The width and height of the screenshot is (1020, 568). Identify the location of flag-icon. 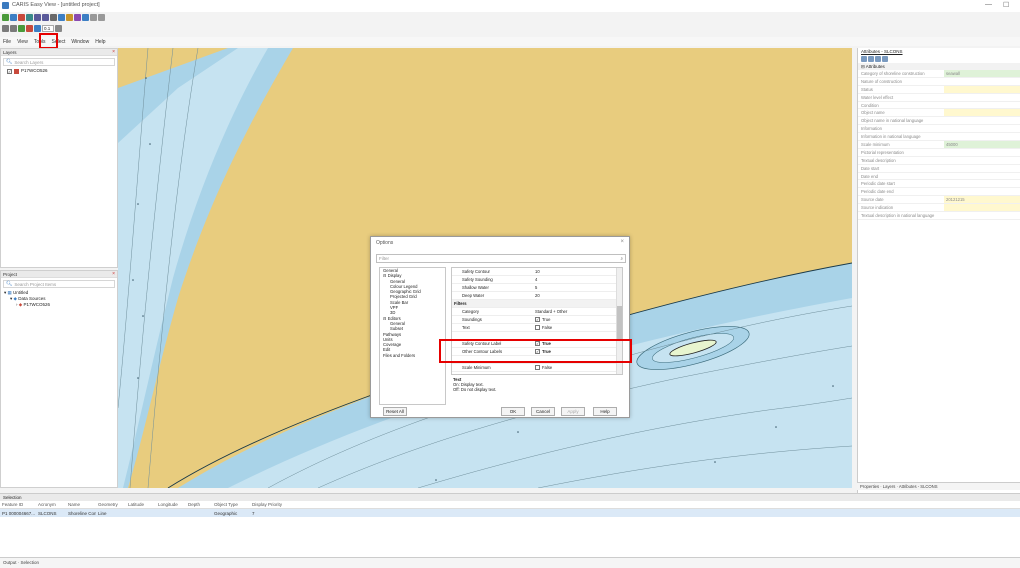
(29, 28).